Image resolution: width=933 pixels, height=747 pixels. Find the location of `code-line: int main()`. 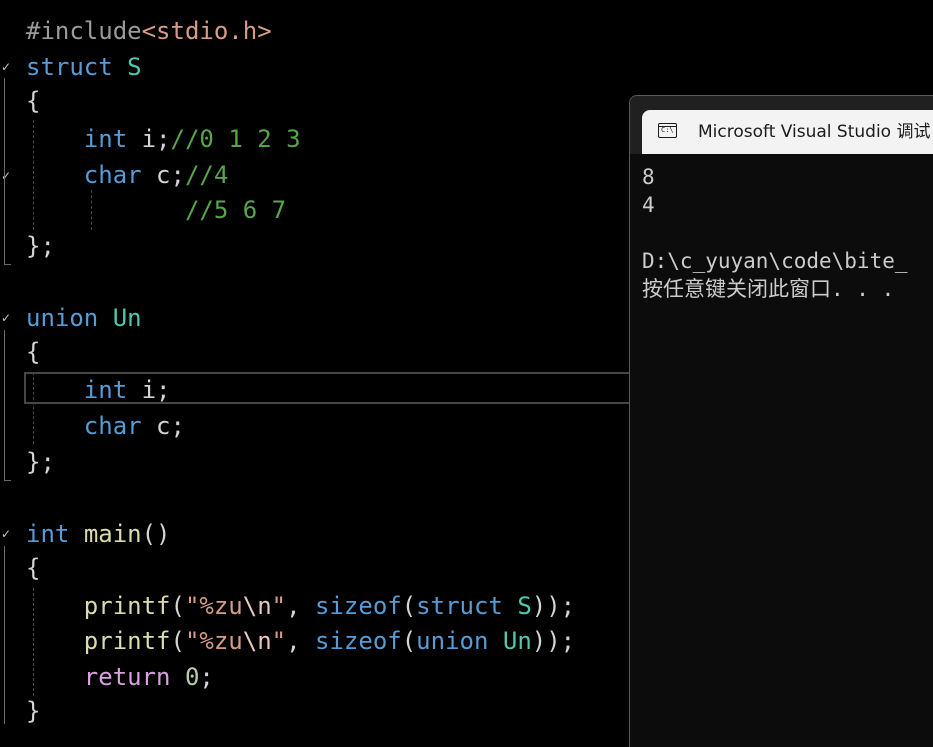

code-line: int main() is located at coordinates (98, 534).